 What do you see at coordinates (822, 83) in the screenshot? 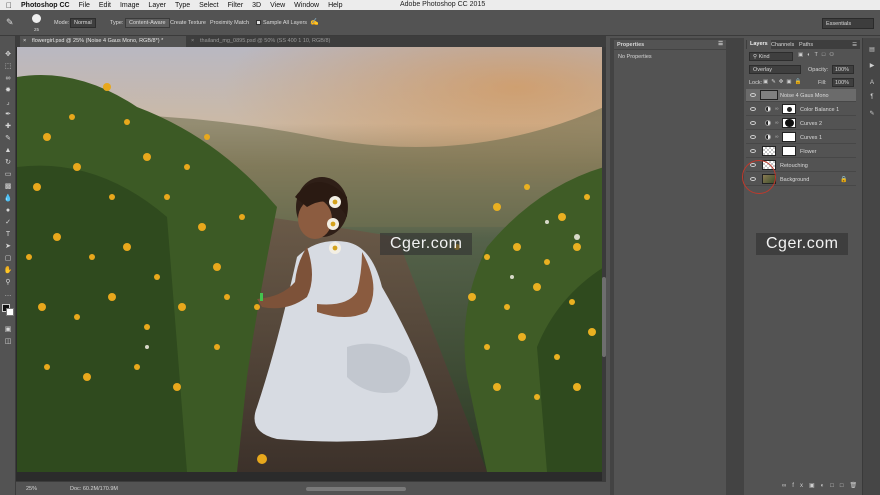
I see `fill-label: Fill:` at bounding box center [822, 83].